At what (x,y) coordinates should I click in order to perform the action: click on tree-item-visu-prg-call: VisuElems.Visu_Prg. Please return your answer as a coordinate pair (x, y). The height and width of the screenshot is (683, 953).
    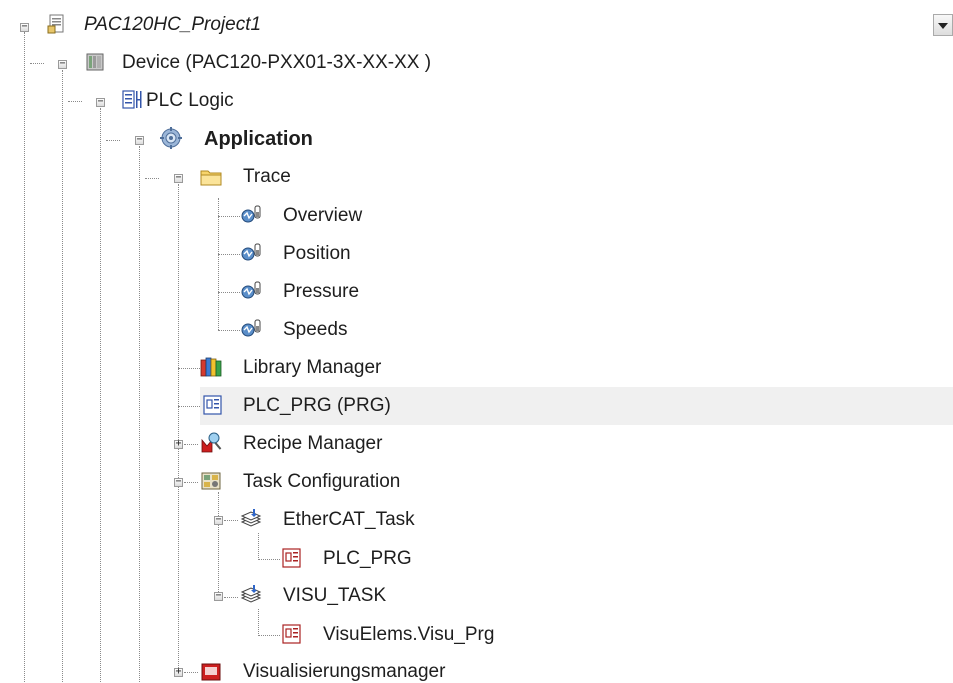
    Looking at the image, I should click on (408, 635).